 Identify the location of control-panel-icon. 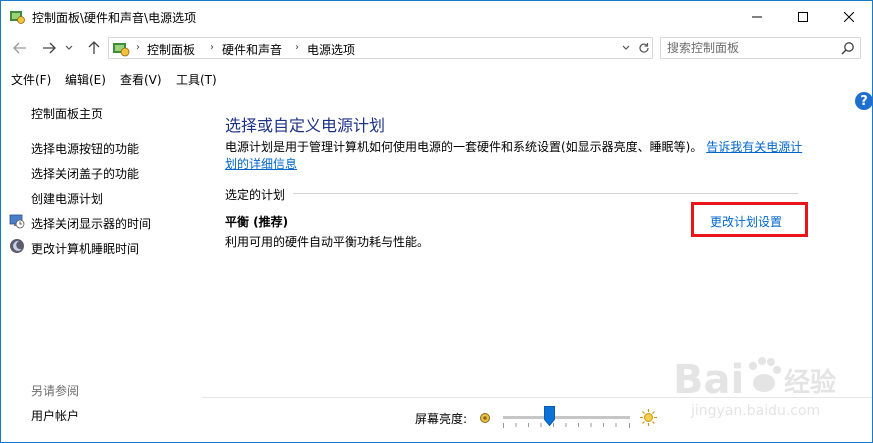
(121, 50).